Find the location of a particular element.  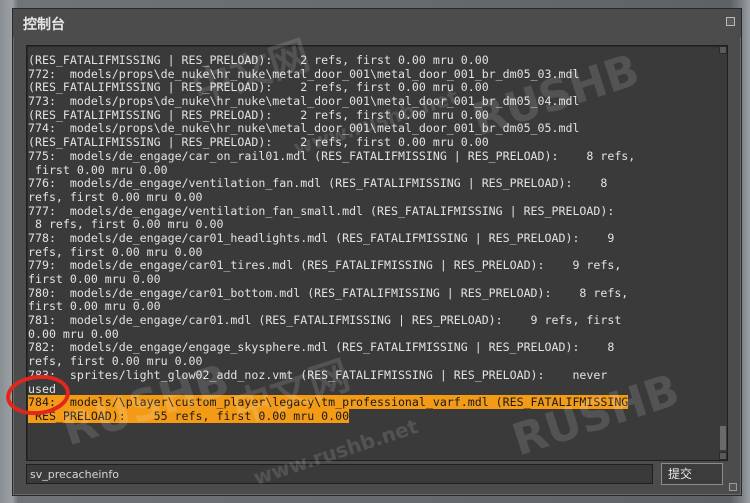

command-input: sv_precacheinfo is located at coordinates (339, 474).